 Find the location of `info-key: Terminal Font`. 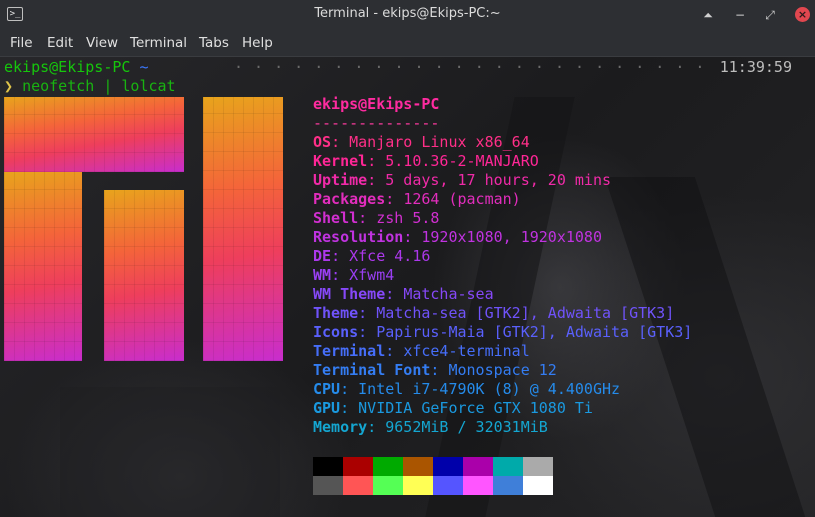

info-key: Terminal Font is located at coordinates (372, 370).